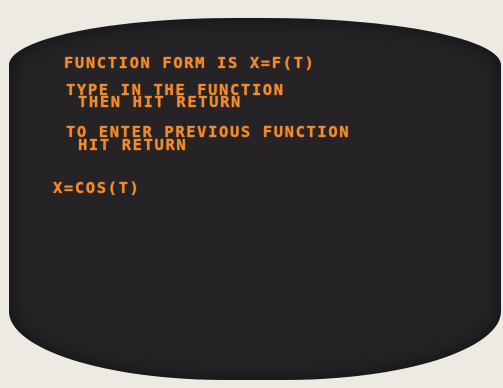 This screenshot has height=388, width=503. I want to click on function-form-text: FUNCTION FORM IS X=F(T), so click(190, 63).